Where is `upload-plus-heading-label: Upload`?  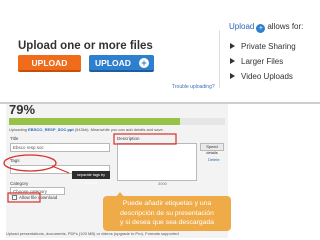
upload-plus-heading-label: Upload is located at coordinates (242, 26).